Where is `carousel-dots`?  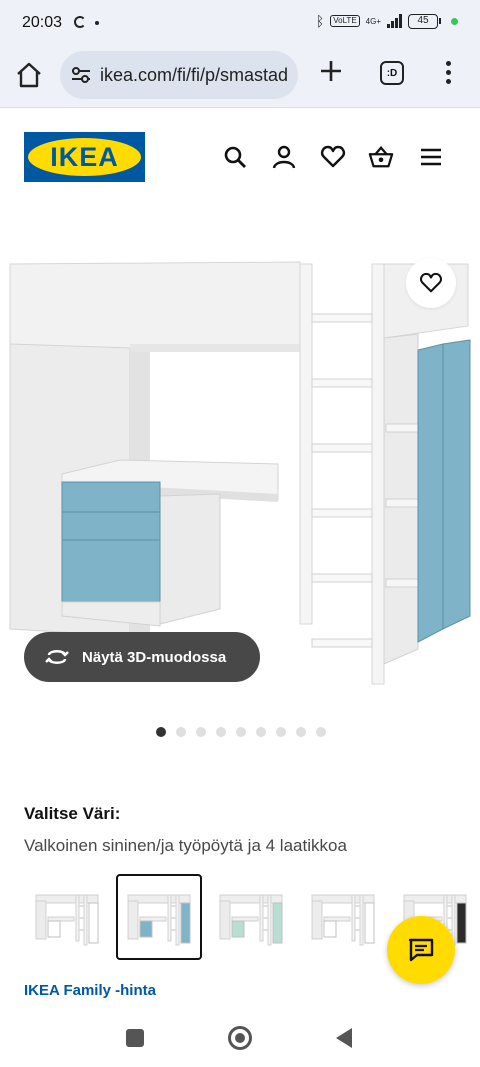
carousel-dots is located at coordinates (241, 732).